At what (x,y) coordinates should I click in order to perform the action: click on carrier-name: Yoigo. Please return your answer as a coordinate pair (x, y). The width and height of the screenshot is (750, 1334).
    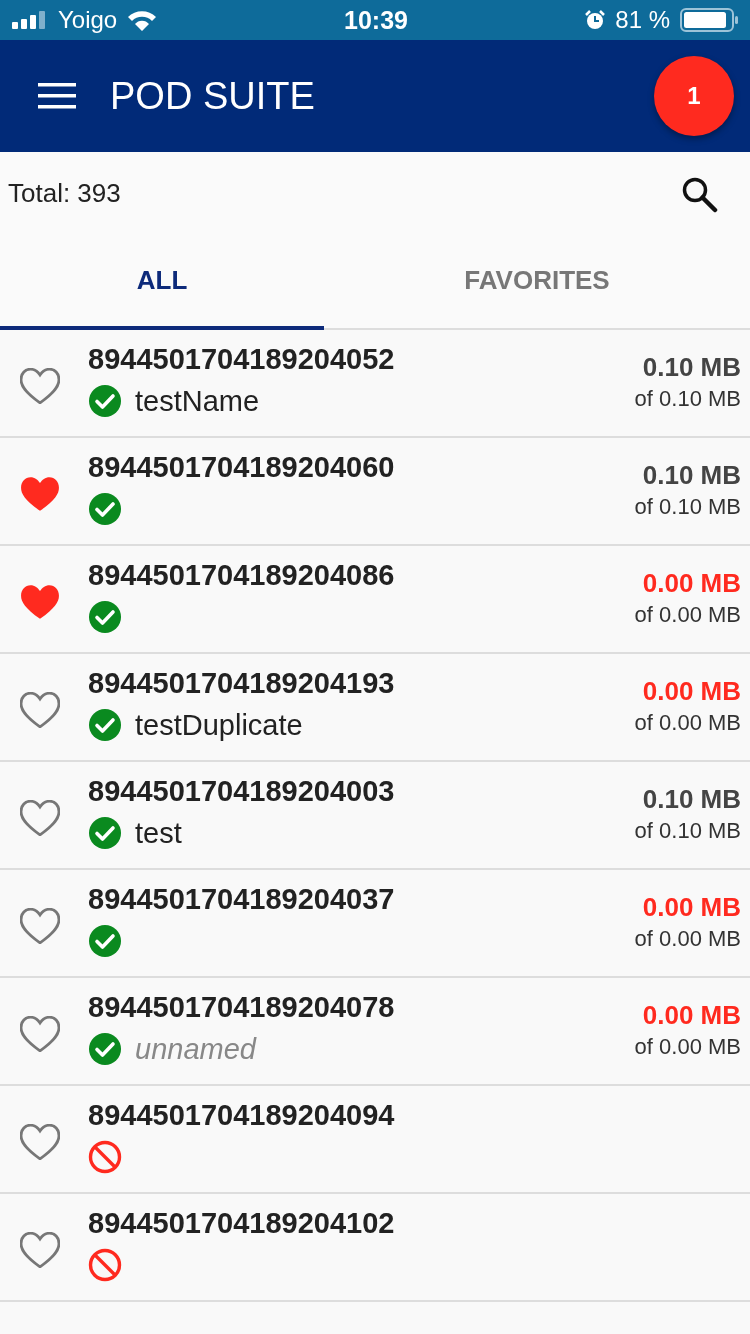
    Looking at the image, I should click on (88, 20).